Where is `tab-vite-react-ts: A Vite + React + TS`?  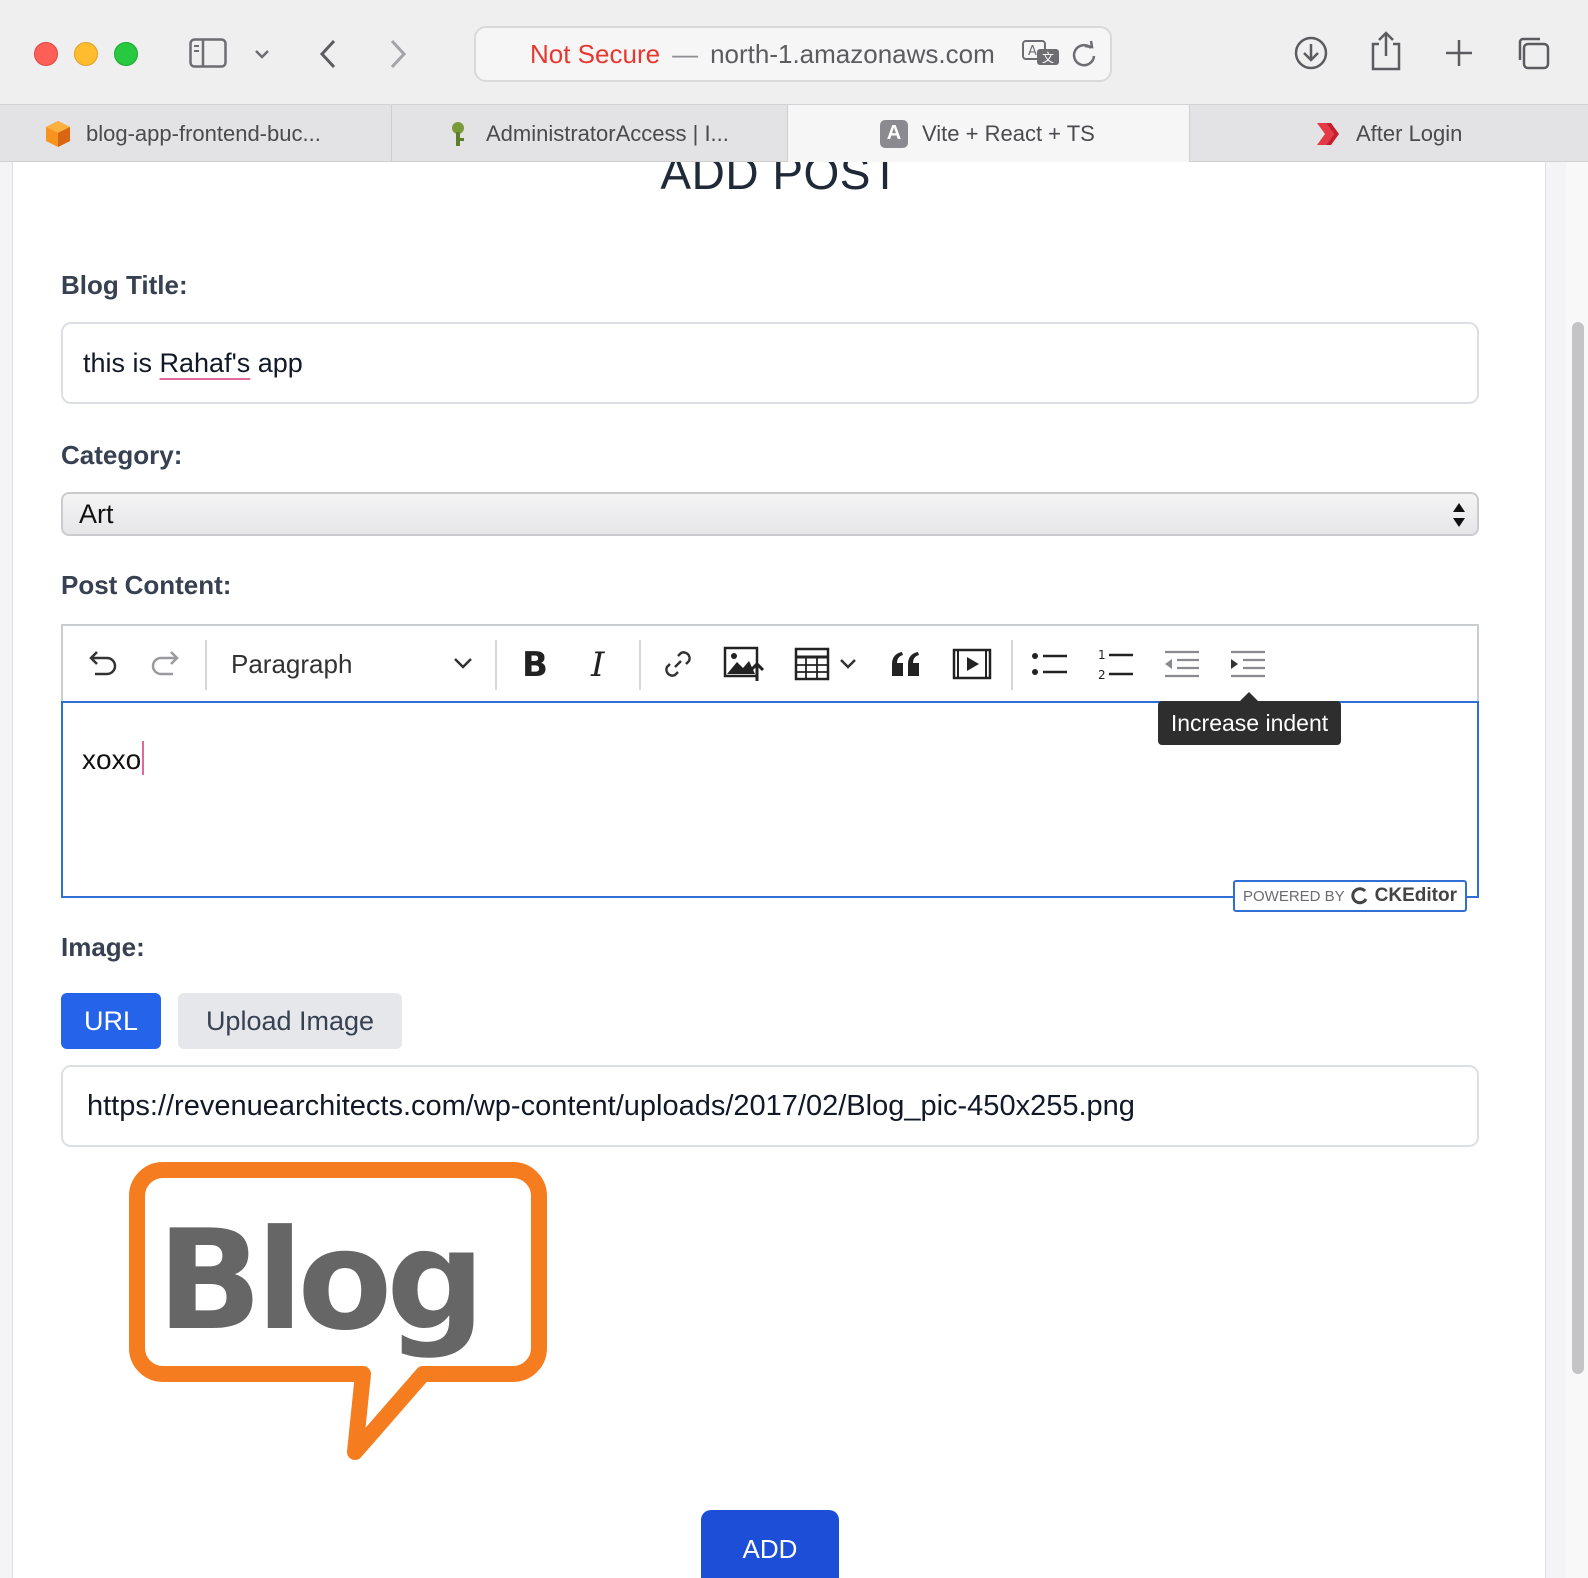 tab-vite-react-ts: A Vite + React + TS is located at coordinates (989, 133).